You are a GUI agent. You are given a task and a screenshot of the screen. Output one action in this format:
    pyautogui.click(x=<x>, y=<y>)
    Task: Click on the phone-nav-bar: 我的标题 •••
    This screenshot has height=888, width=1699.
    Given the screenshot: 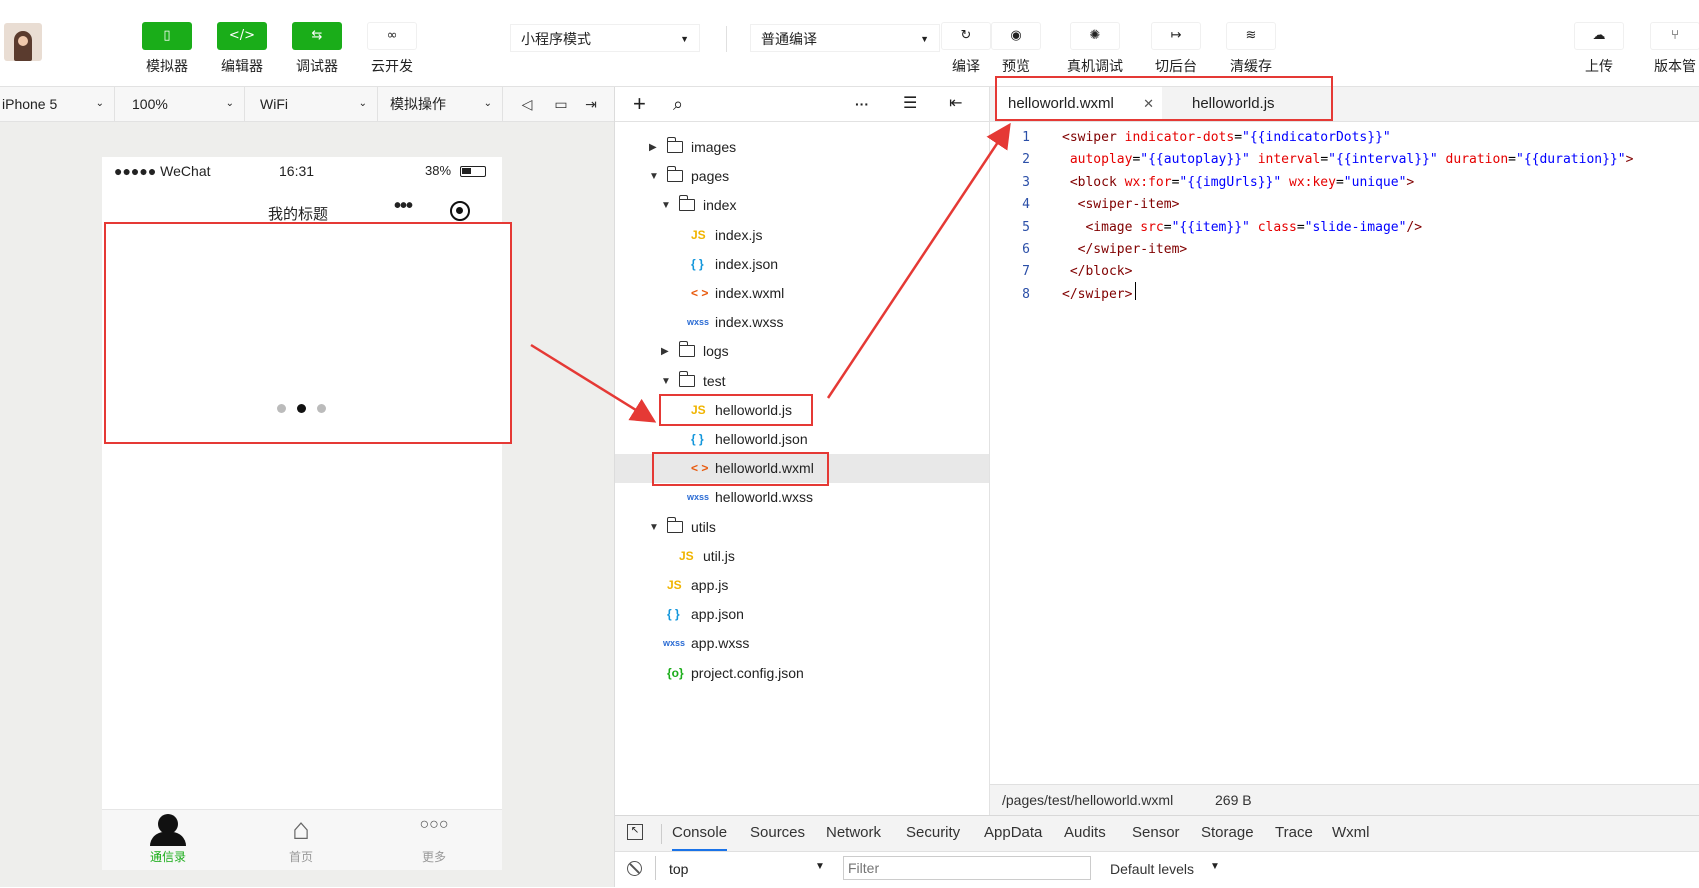 What is the action you would take?
    pyautogui.click(x=302, y=205)
    